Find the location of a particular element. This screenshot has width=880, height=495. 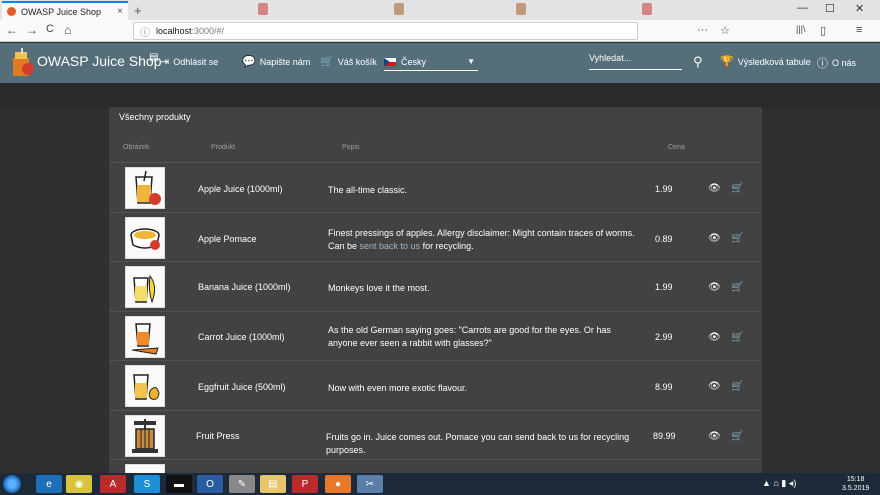

column-header-image: Obrázek is located at coordinates (136, 147).